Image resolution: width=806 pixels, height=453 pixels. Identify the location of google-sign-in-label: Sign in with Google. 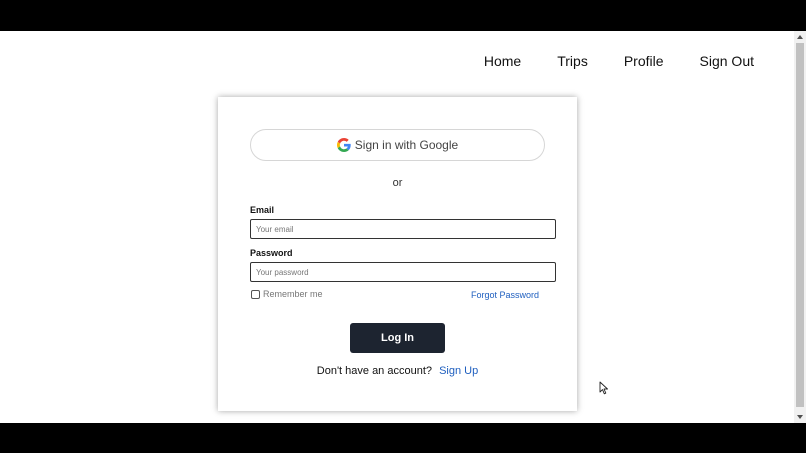
(406, 145).